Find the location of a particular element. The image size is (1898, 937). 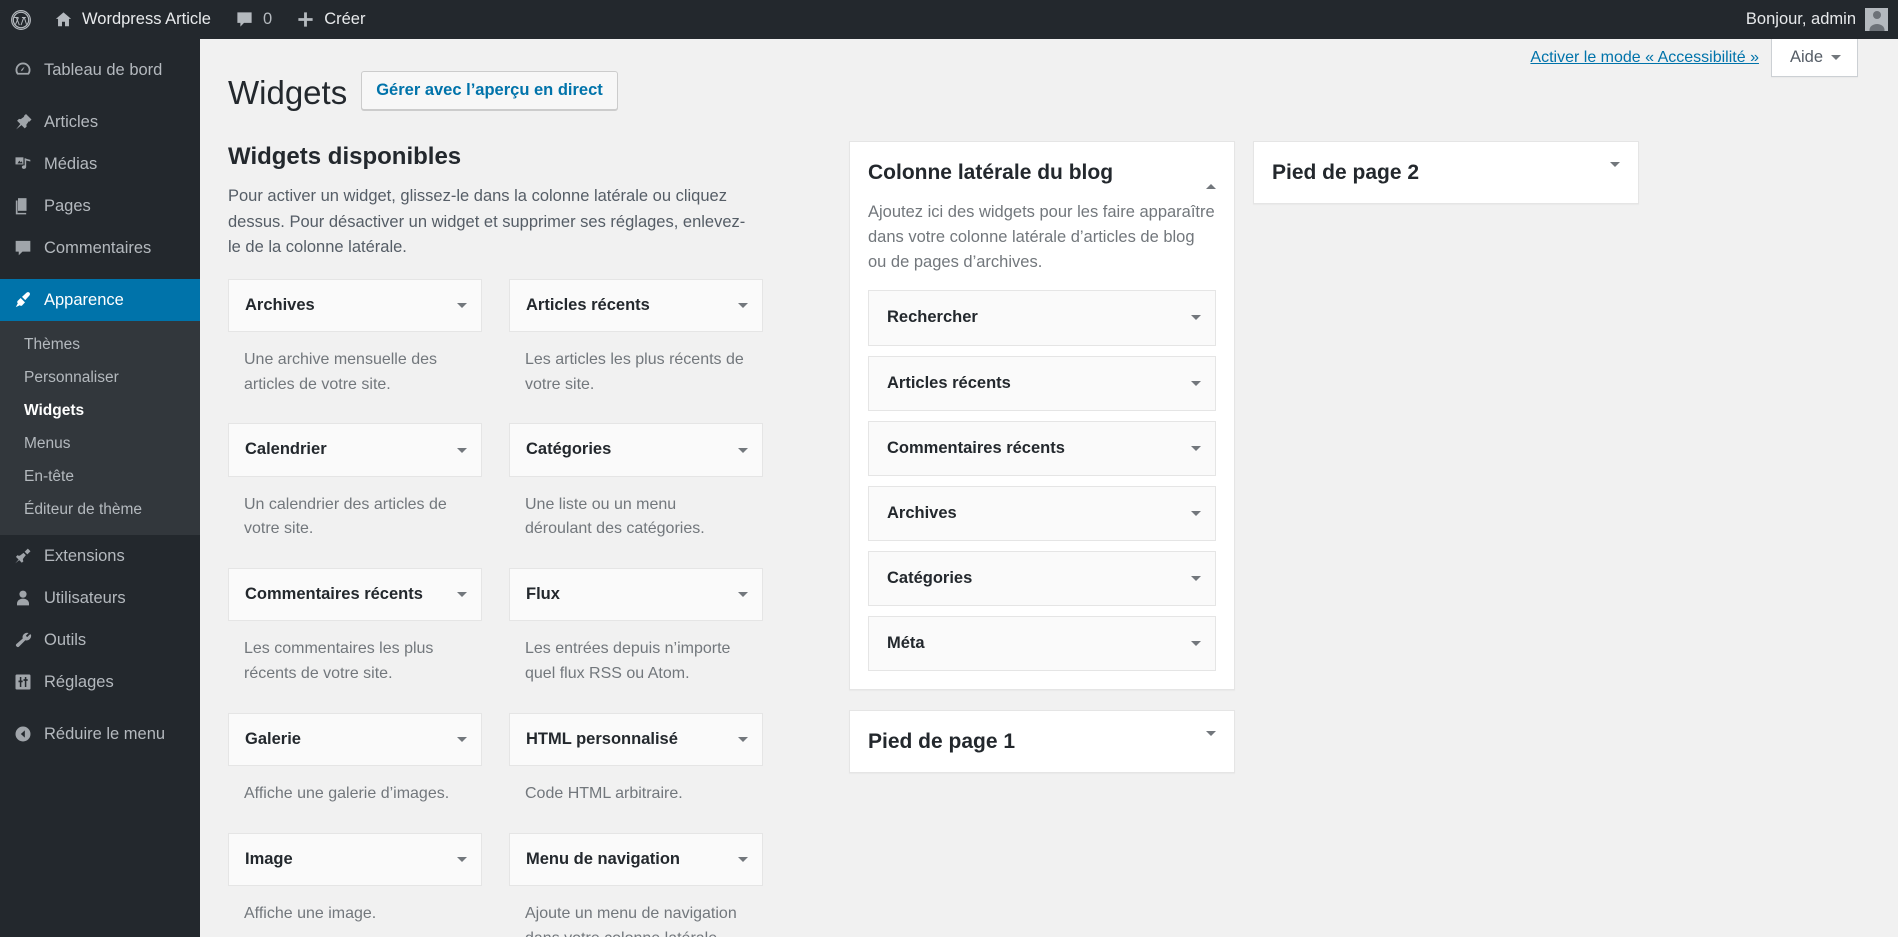

admin-bar-account: Bonjour, admin is located at coordinates (1822, 19).